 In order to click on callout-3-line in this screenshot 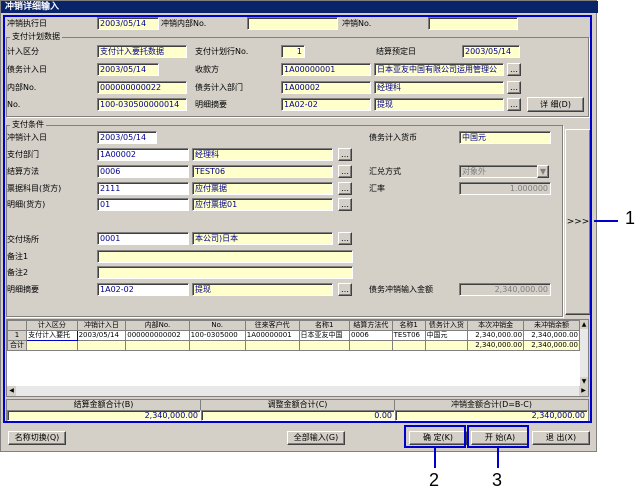, I will do `click(498, 458)`.